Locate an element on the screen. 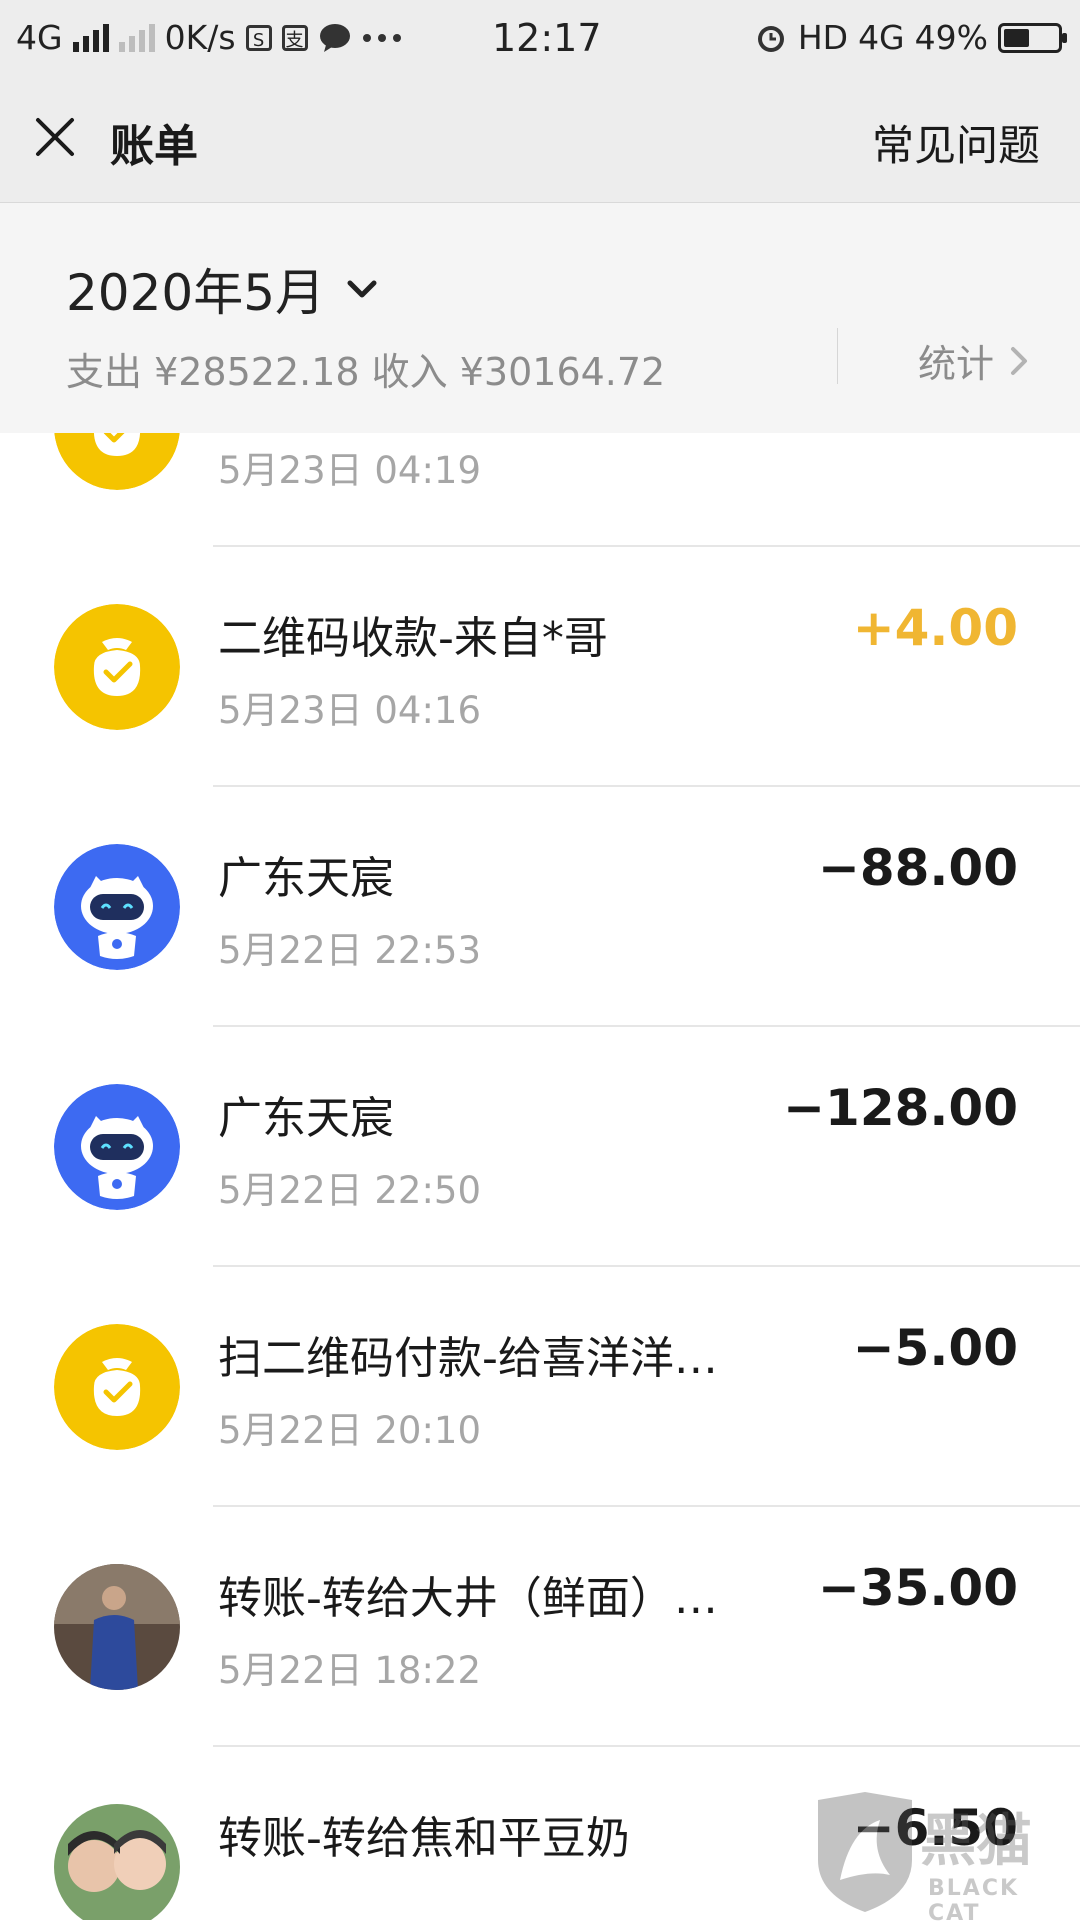  close-icon is located at coordinates (55, 137).